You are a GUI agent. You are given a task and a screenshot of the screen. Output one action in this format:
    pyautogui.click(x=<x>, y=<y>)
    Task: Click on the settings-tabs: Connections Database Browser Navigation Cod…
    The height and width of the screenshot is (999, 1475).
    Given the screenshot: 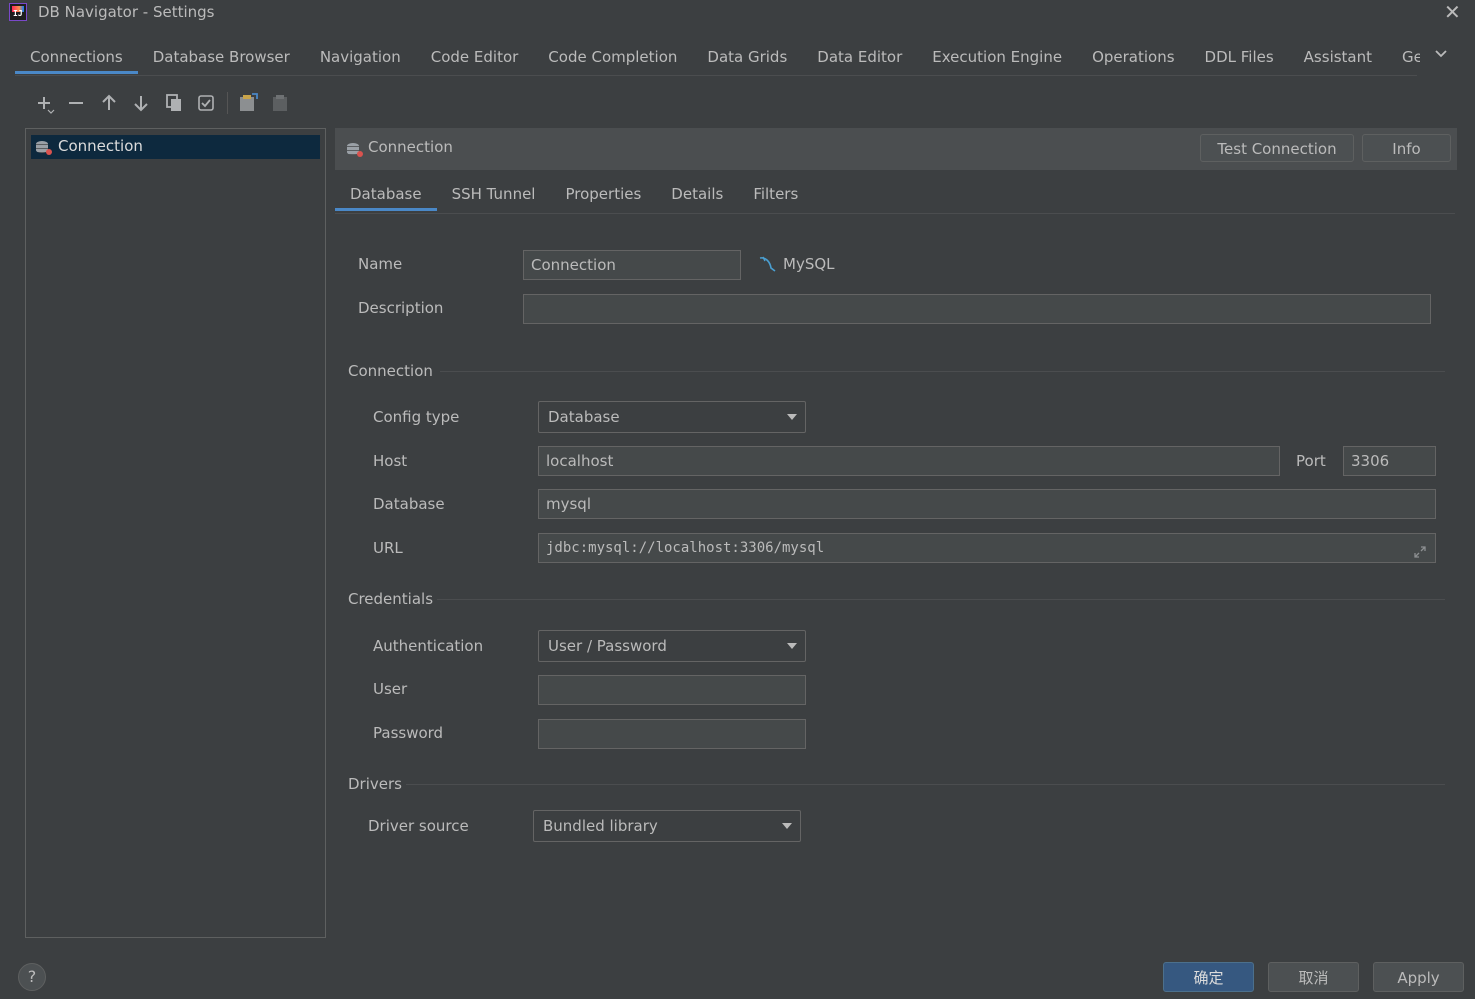 What is the action you would take?
    pyautogui.click(x=717, y=60)
    